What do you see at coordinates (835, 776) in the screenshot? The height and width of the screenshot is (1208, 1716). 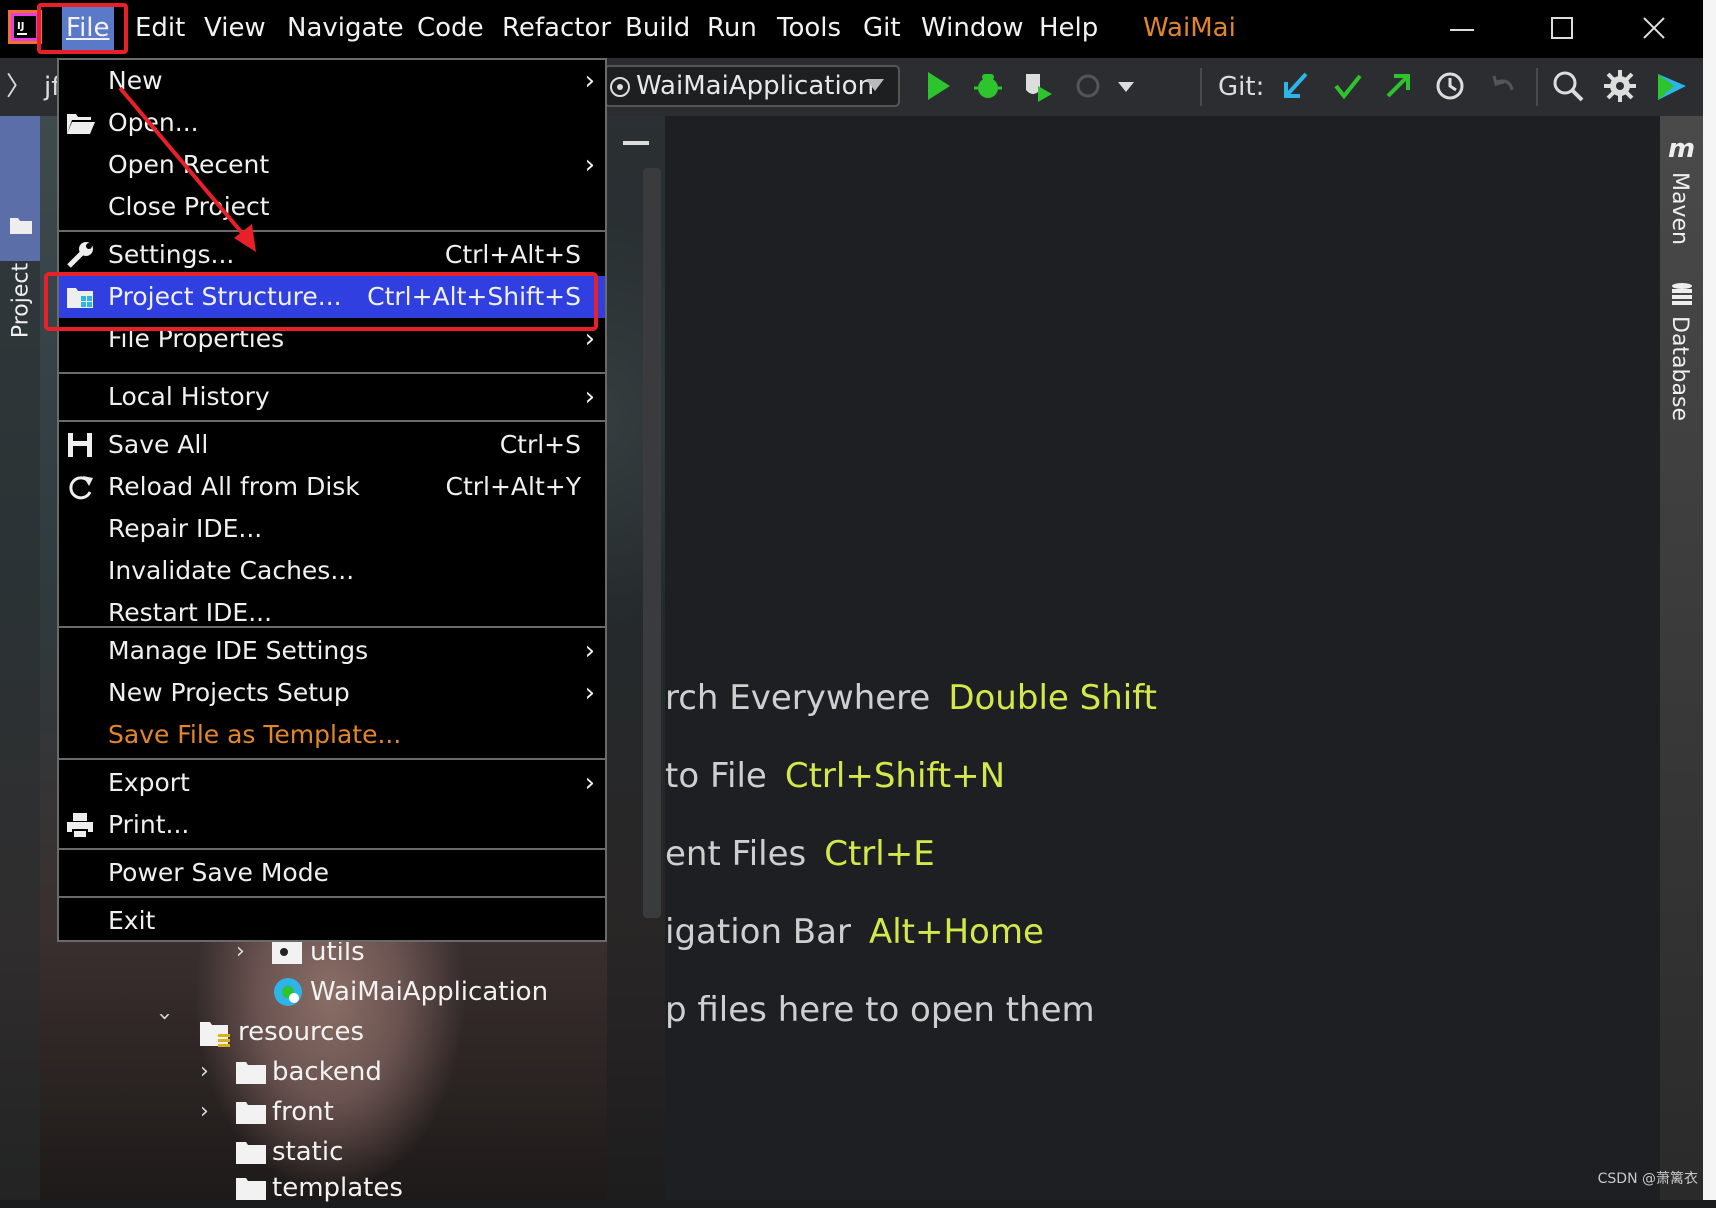 I see `hint-goto-file: to File Ctrl+Shift+N` at bounding box center [835, 776].